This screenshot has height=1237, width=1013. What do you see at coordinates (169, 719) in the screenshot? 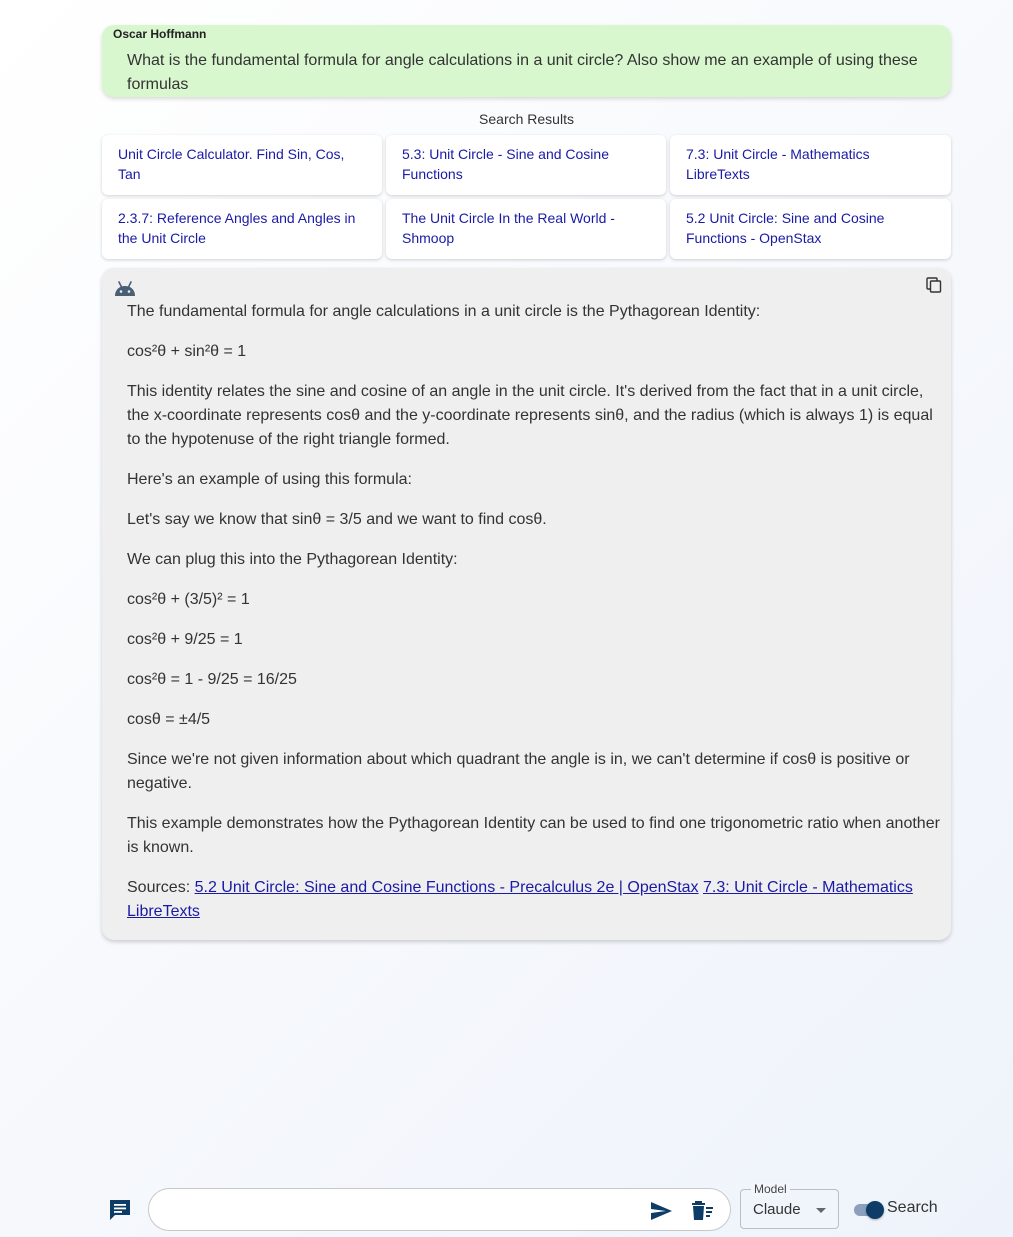
I see `message-paragraph: cosθ = ±4/5` at bounding box center [169, 719].